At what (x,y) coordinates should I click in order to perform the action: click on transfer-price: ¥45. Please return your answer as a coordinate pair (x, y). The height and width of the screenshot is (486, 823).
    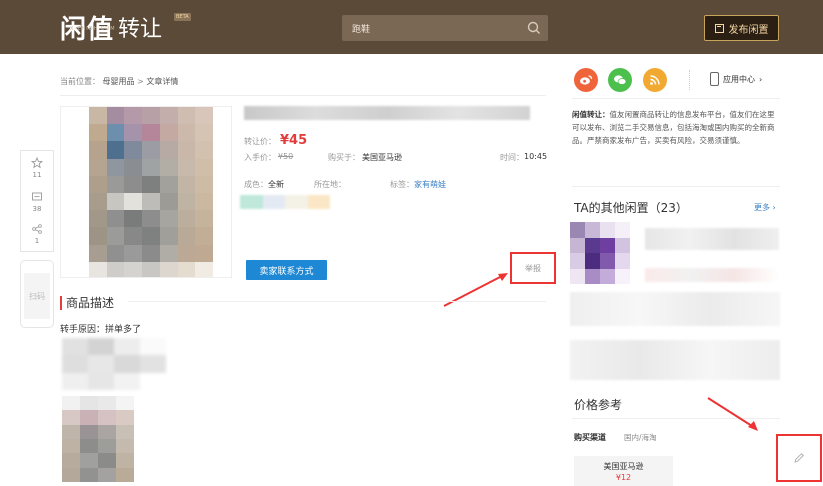
    Looking at the image, I should click on (294, 140).